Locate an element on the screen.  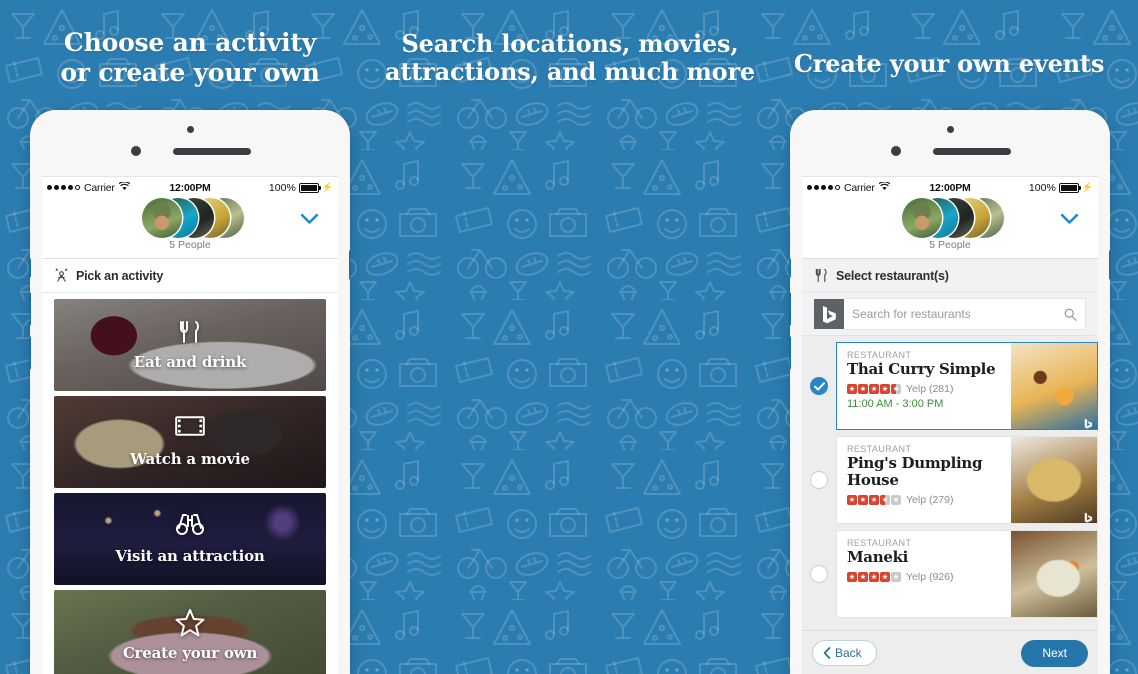
phone-top-bezel is located at coordinates (190, 143).